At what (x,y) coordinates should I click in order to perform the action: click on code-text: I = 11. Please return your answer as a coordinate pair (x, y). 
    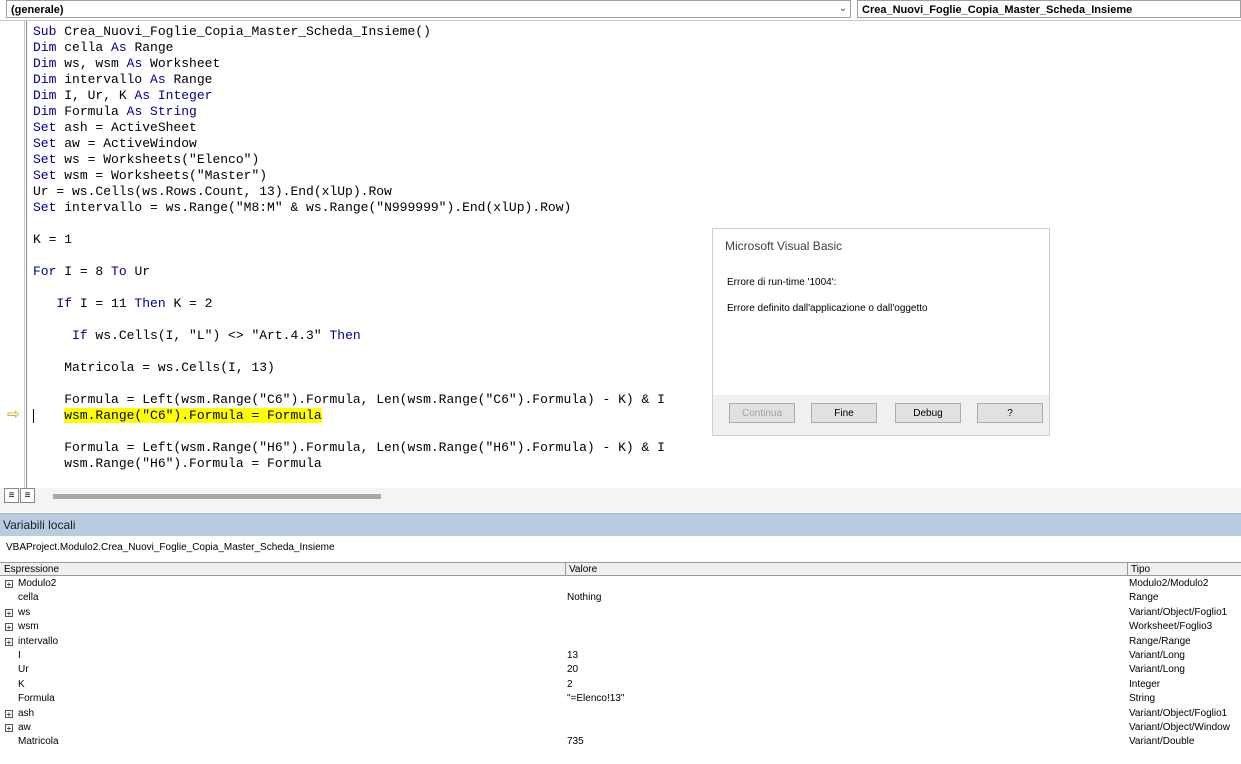
    Looking at the image, I should click on (107, 303).